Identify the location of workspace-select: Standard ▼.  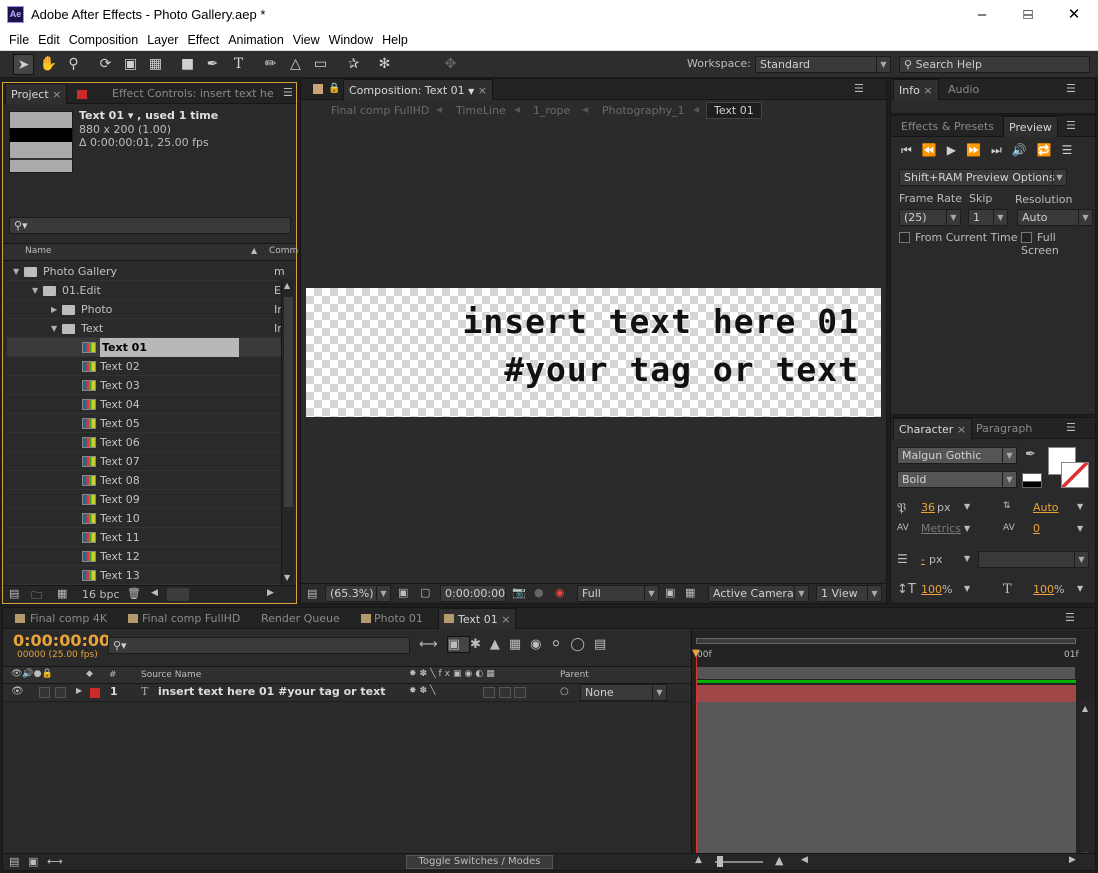
(823, 64).